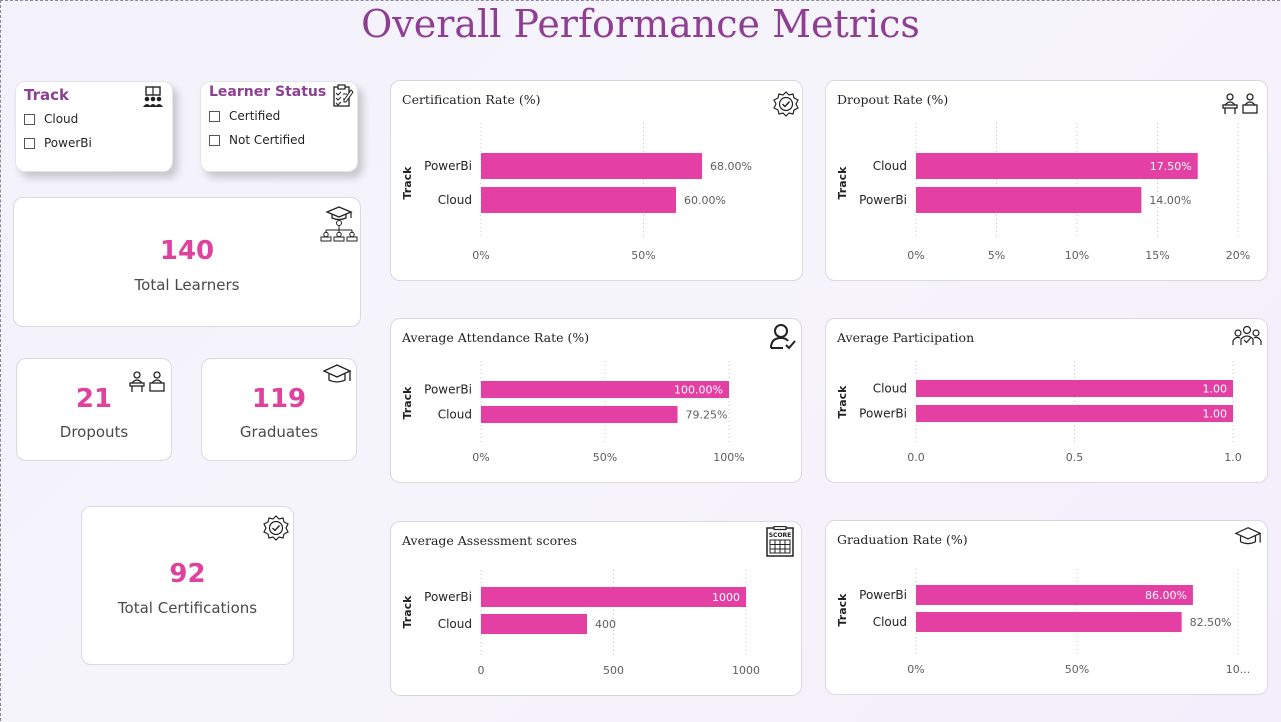  I want to click on x-tick-label: 1.0, so click(1233, 457).